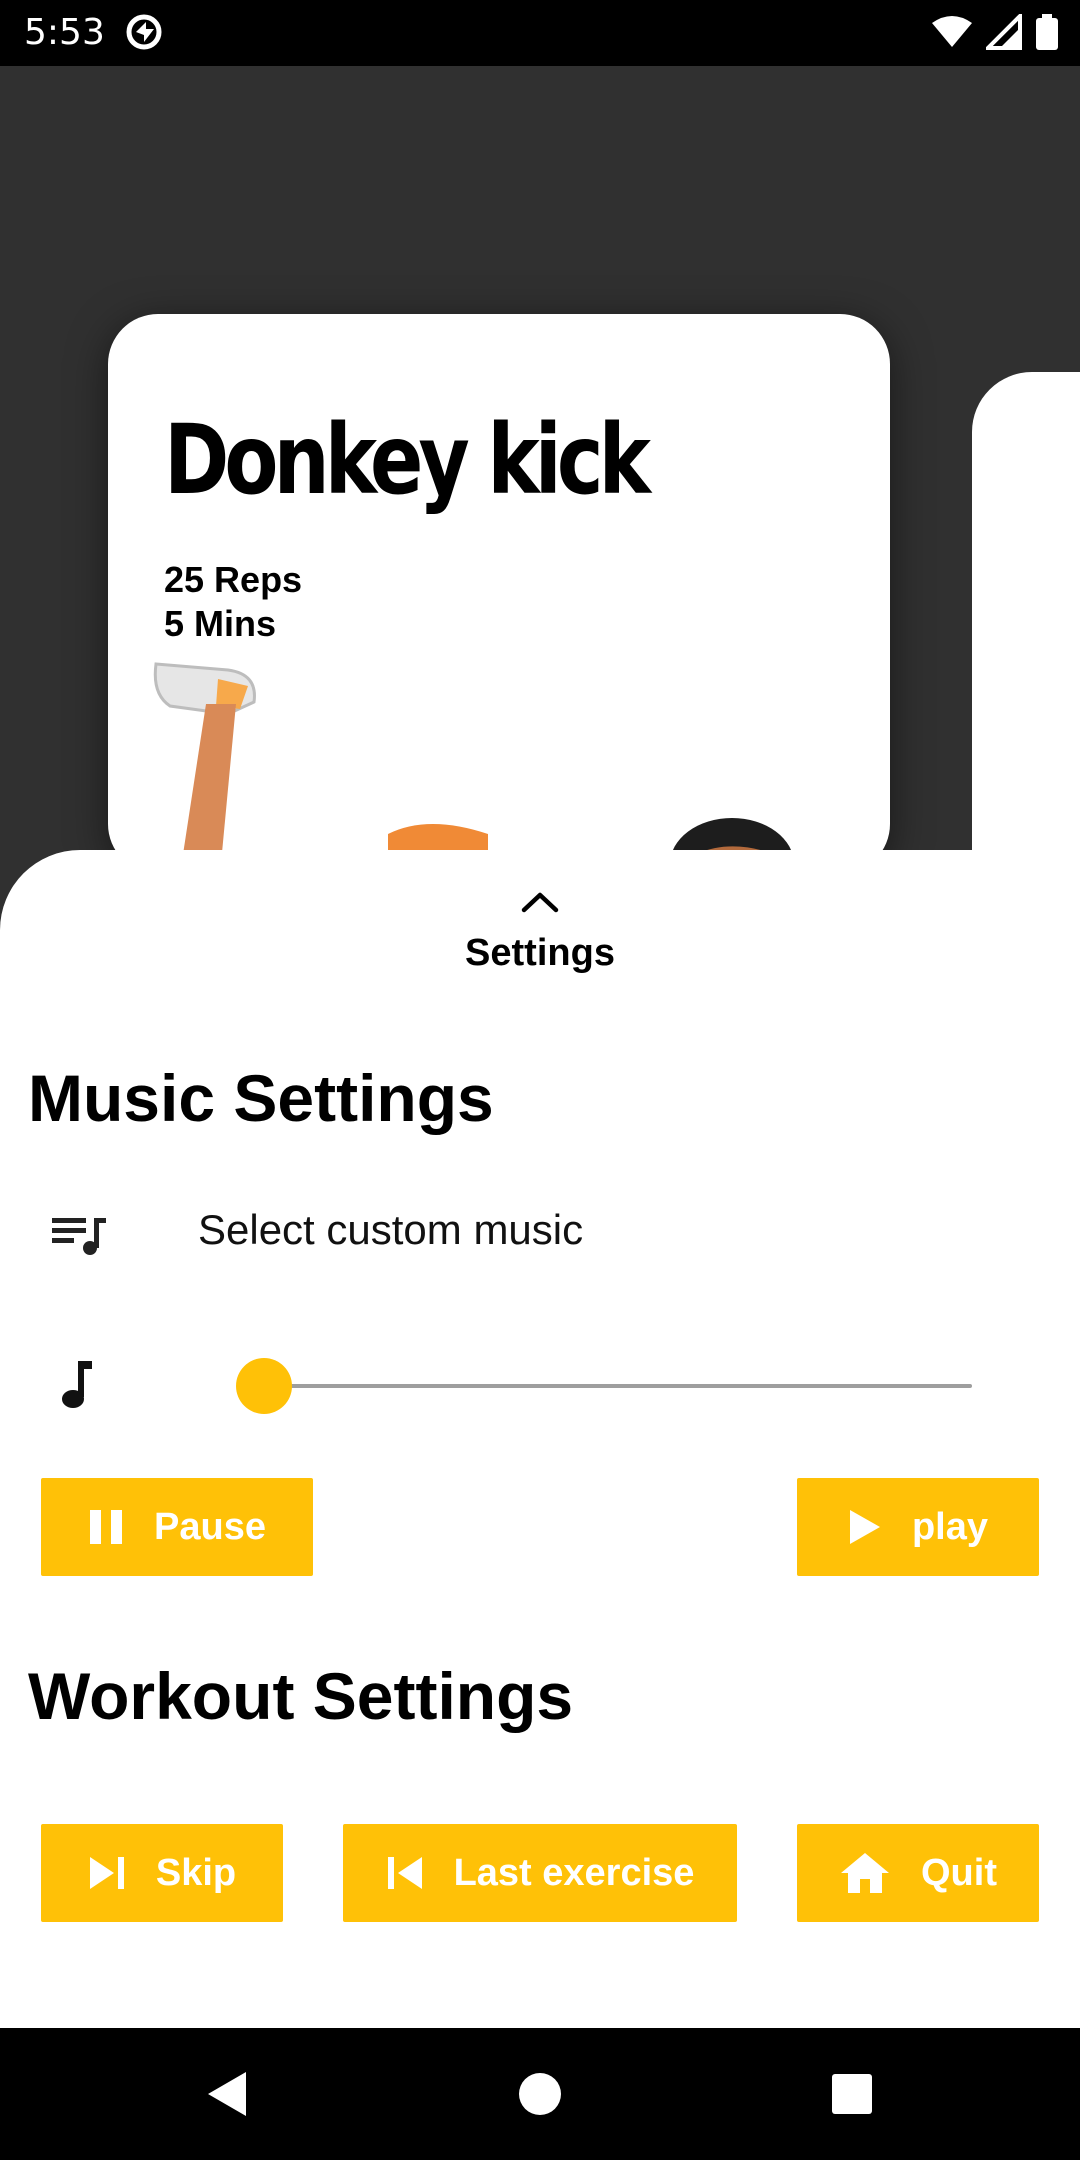 This screenshot has width=1080, height=2160. I want to click on status-icons, so click(995, 32).